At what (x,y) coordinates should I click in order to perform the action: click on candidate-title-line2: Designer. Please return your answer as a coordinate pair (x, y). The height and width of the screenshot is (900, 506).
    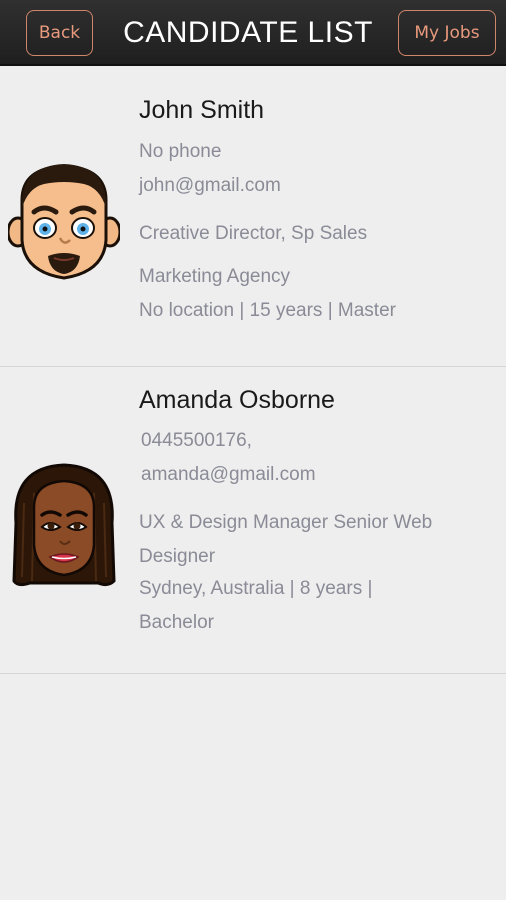
    Looking at the image, I should click on (177, 556).